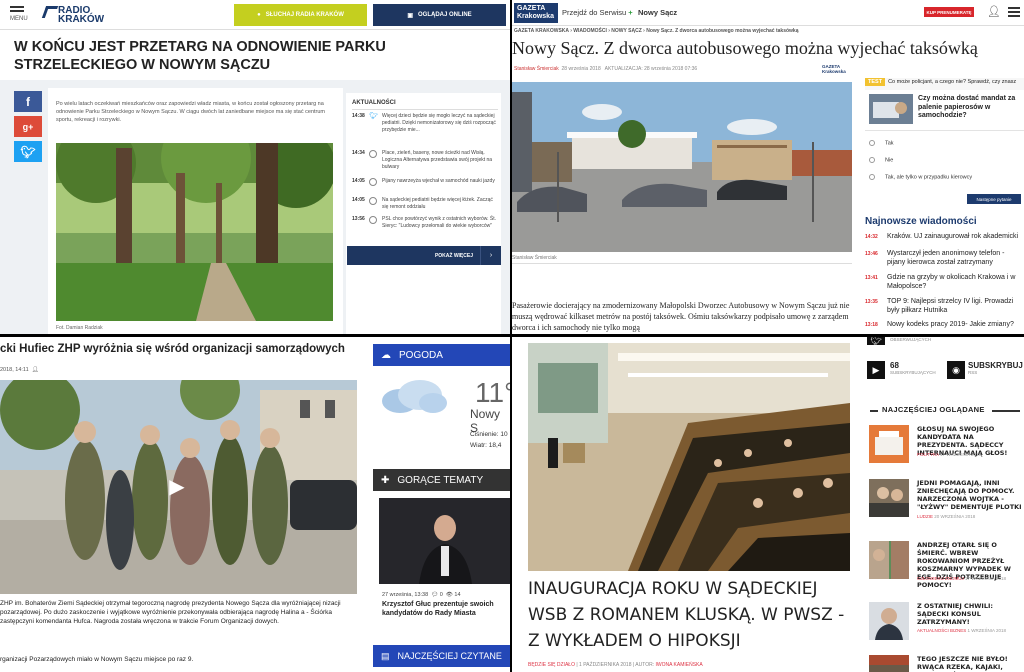  Describe the element at coordinates (536, 69) in the screenshot. I see `author-name: Stanisław Śmierciak` at that location.